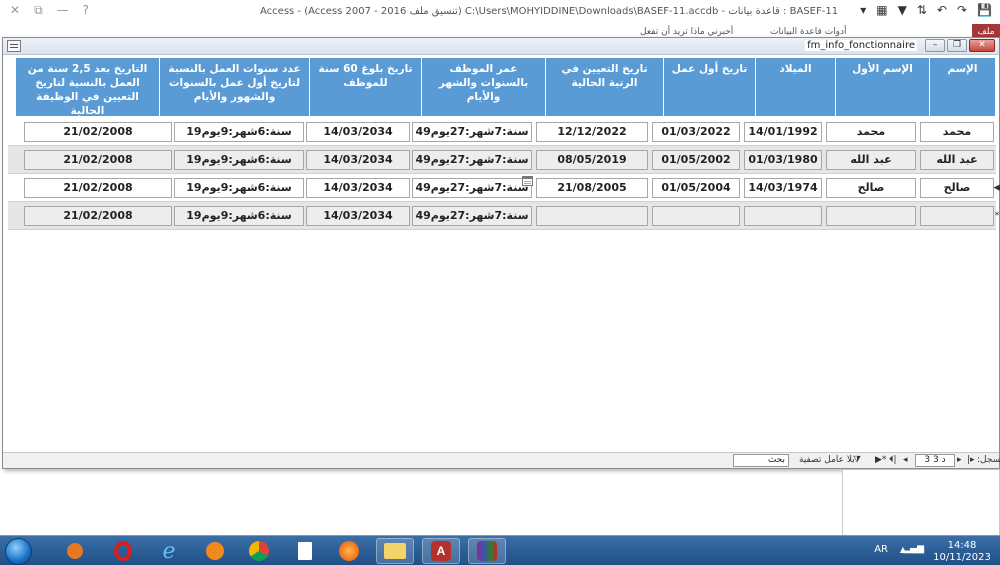  Describe the element at coordinates (883, 87) in the screenshot. I see `header-first-name: الإسم الأول` at that location.